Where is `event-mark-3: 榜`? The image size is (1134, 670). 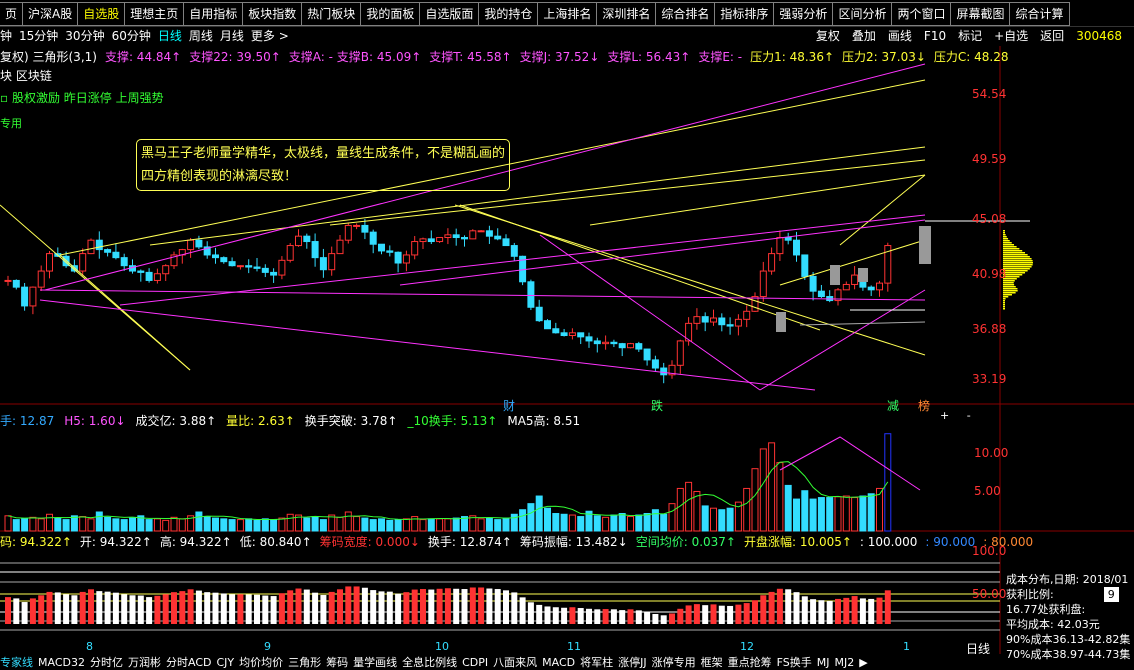 event-mark-3: 榜 is located at coordinates (924, 405).